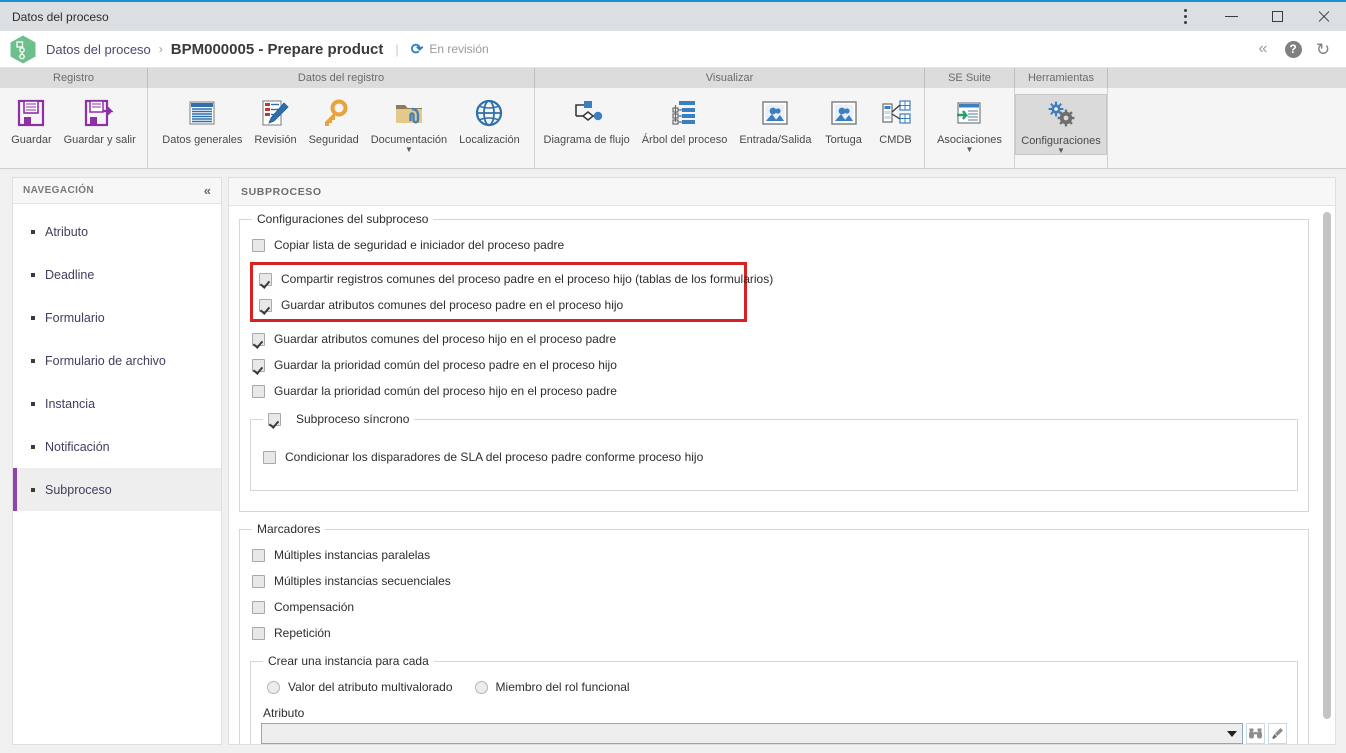  What do you see at coordinates (275, 120) in the screenshot?
I see `ribbon-button-revisi-n: Revisión` at bounding box center [275, 120].